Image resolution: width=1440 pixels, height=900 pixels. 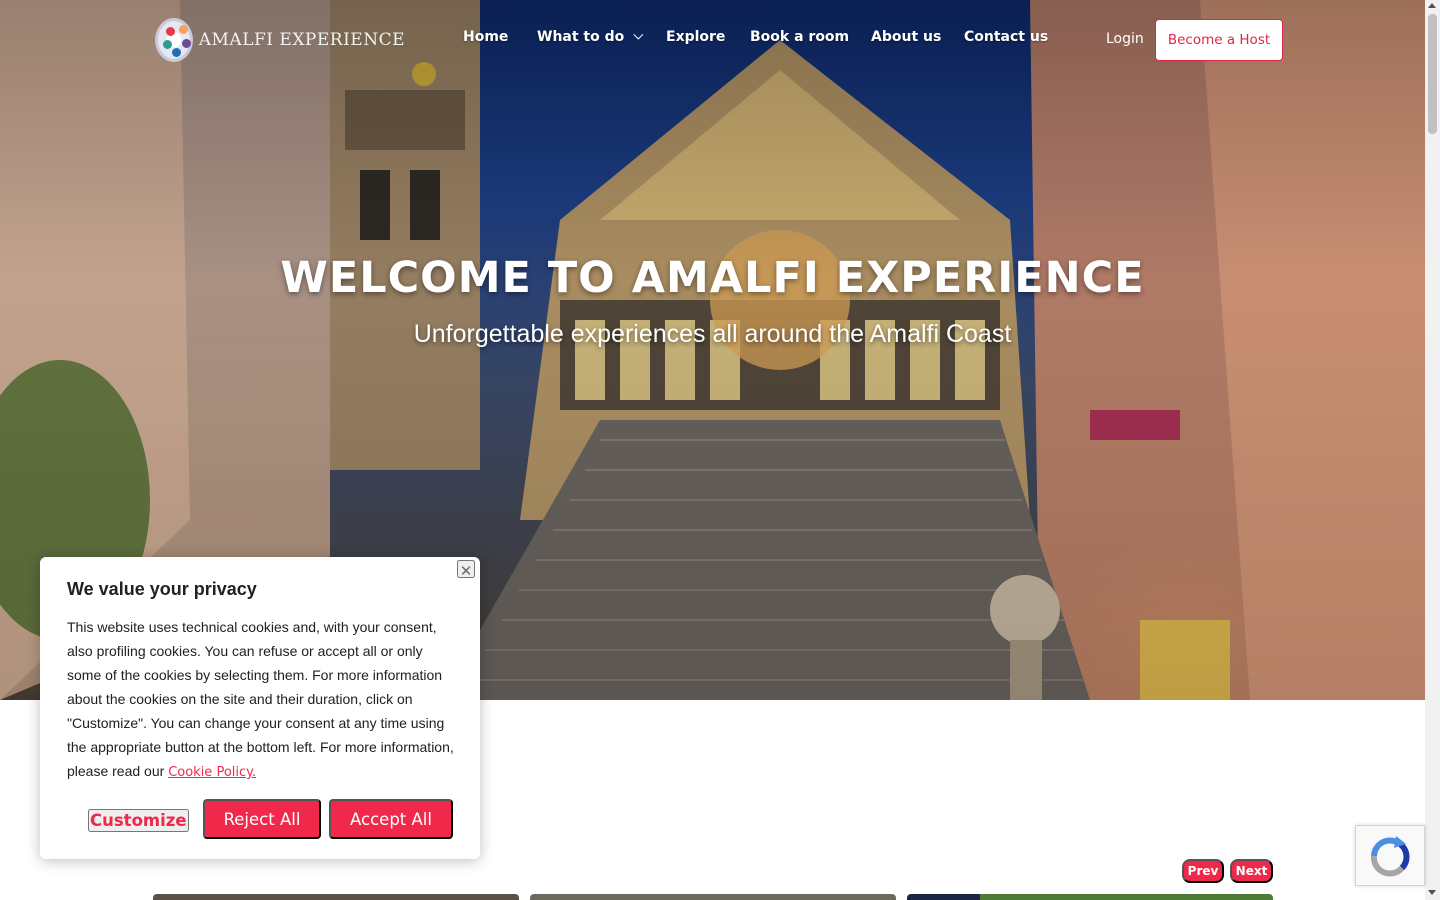 I want to click on cookie-title: We value your privacy, so click(x=162, y=589).